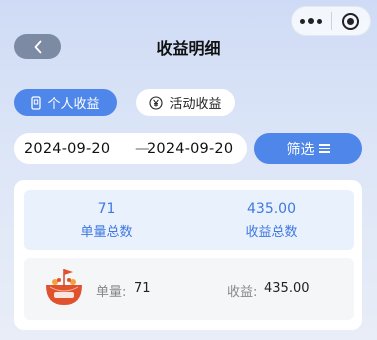 The height and width of the screenshot is (340, 377). What do you see at coordinates (303, 21) in the screenshot?
I see `more-dots-icon` at bounding box center [303, 21].